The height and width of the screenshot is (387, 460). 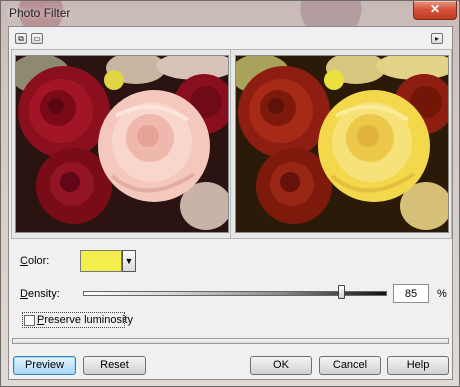 I want to click on cancel-button: Cancel, so click(x=350, y=365).